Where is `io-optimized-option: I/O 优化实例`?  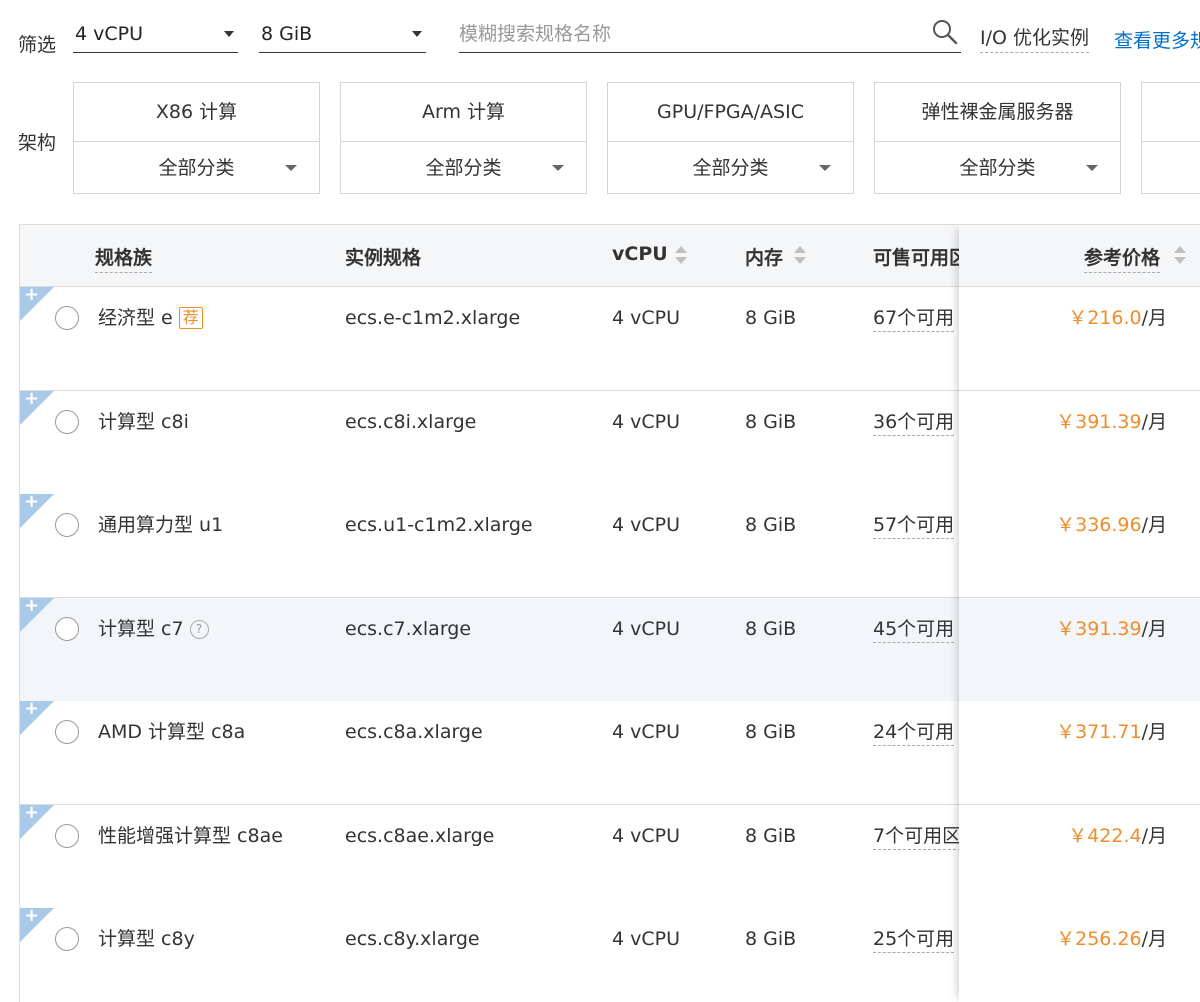
io-optimized-option: I/O 优化实例 is located at coordinates (1034, 38).